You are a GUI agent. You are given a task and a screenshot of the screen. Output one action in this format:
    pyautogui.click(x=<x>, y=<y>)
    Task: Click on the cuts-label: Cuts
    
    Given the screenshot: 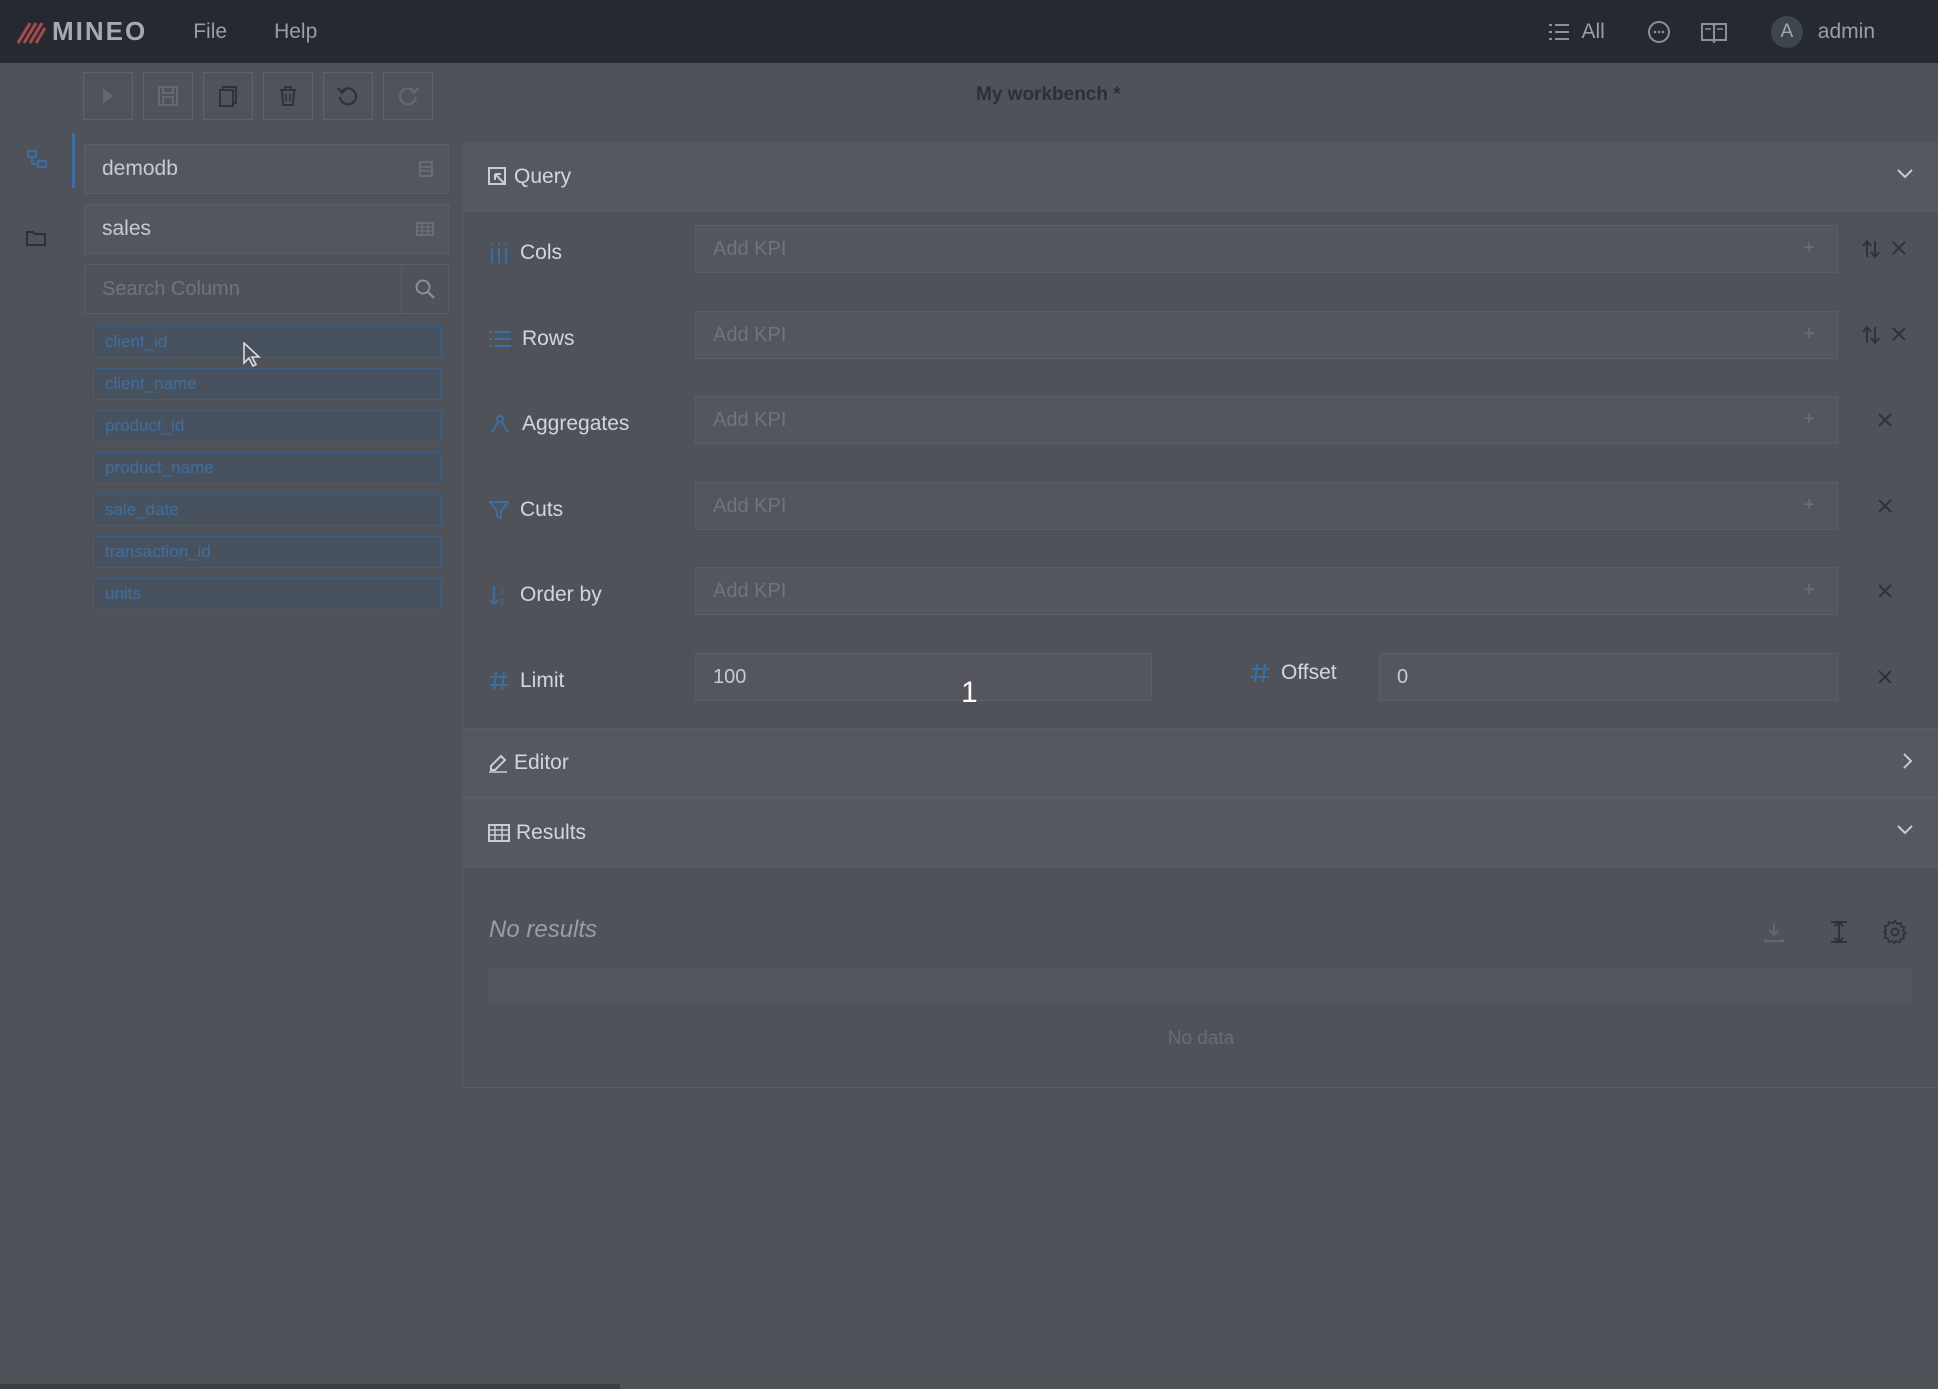 What is the action you would take?
    pyautogui.click(x=542, y=509)
    